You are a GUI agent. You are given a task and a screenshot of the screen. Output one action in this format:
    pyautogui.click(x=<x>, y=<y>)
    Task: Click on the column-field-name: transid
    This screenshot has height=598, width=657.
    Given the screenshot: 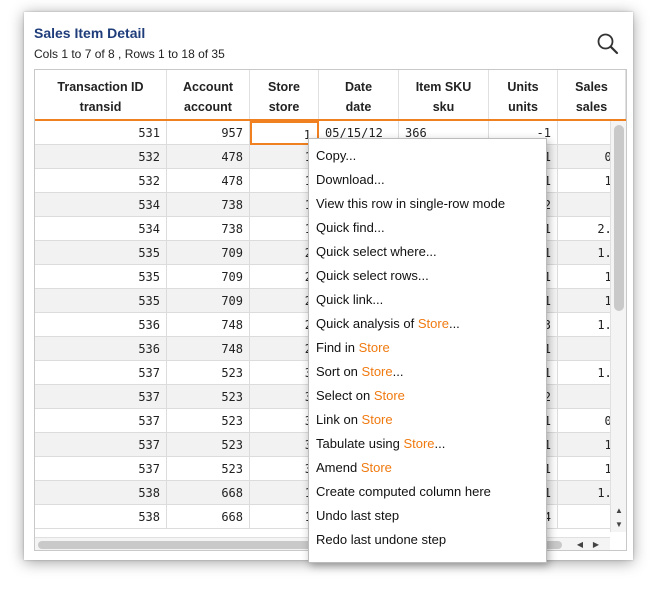 What is the action you would take?
    pyautogui.click(x=100, y=107)
    